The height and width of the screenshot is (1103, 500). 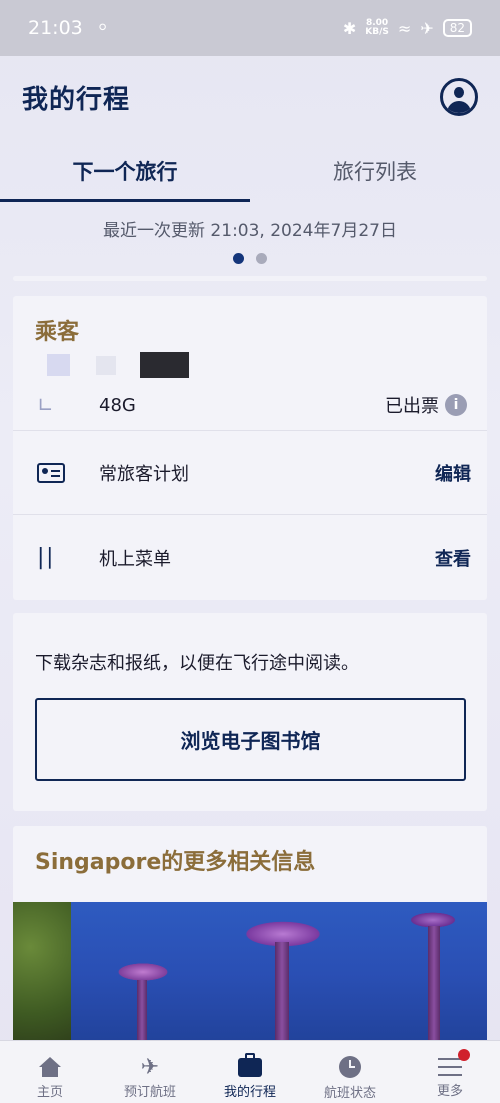 I want to click on seat-icon: ∟, so click(x=45, y=405).